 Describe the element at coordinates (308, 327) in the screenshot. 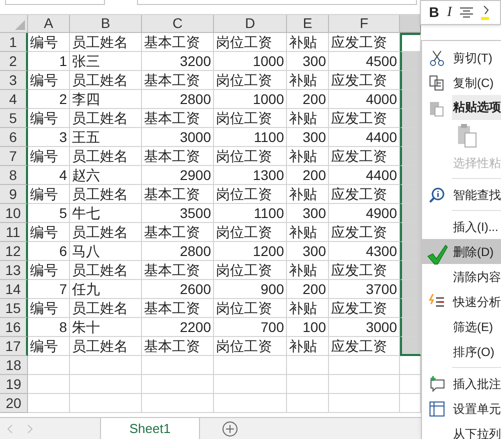

I see `table-cell: 100` at that location.